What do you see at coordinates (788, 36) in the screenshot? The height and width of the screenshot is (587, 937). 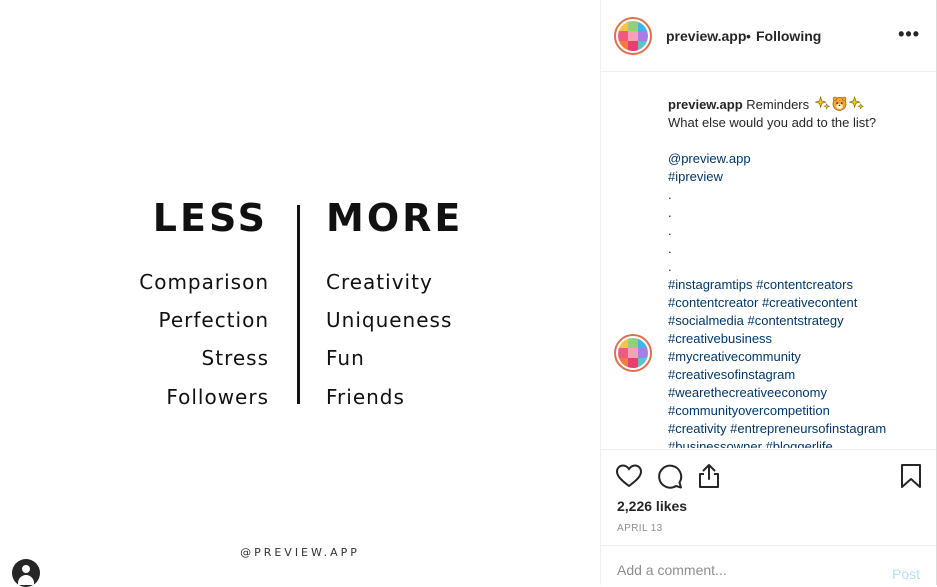 I see `follow-status-button: Following` at bounding box center [788, 36].